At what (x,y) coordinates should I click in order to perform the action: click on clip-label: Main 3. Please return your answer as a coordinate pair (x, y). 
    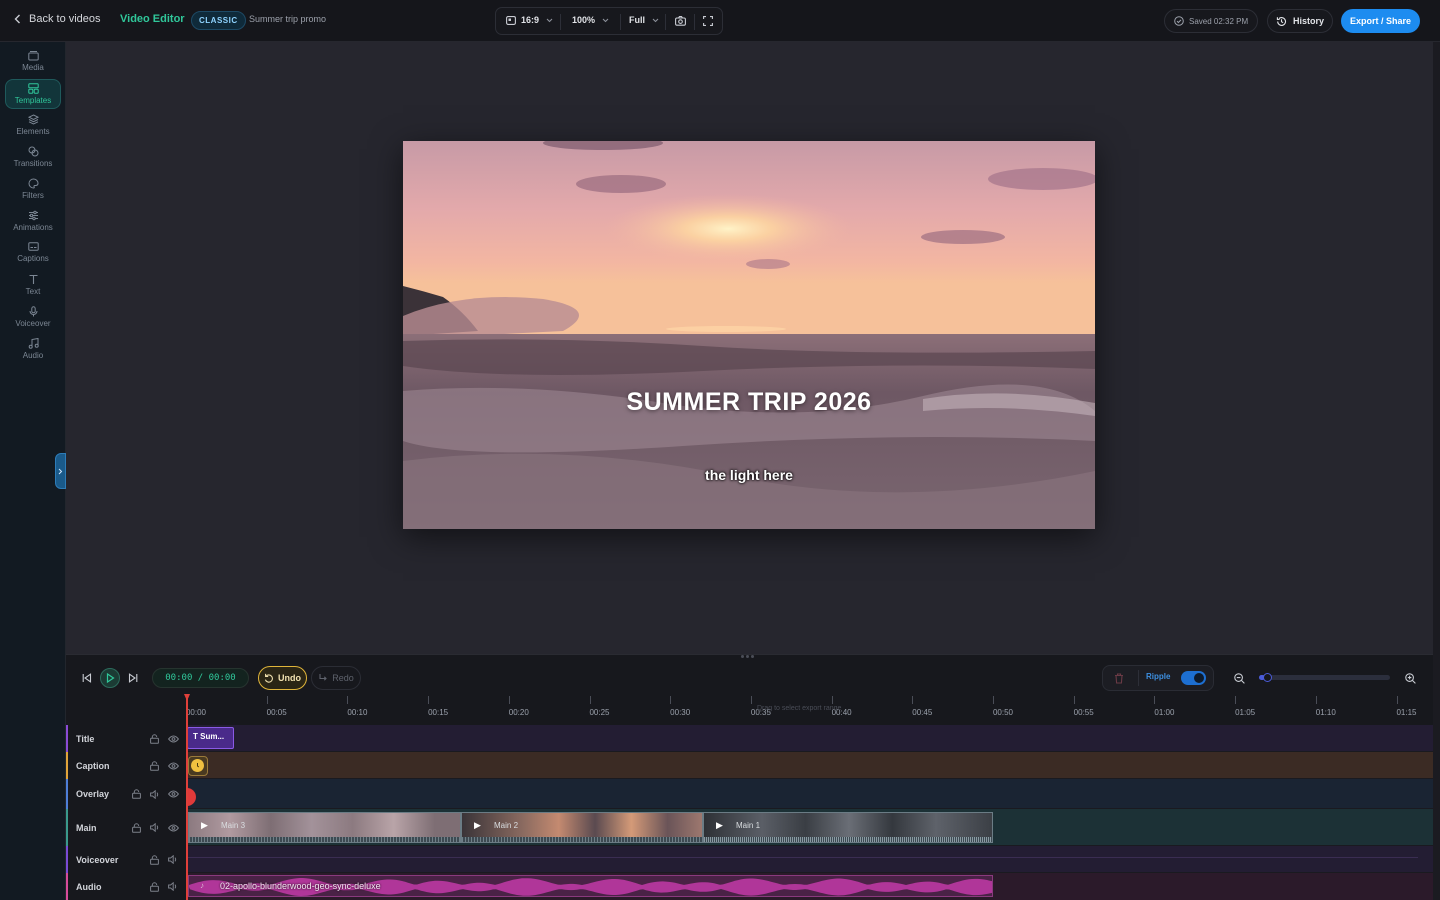
    Looking at the image, I should click on (233, 825).